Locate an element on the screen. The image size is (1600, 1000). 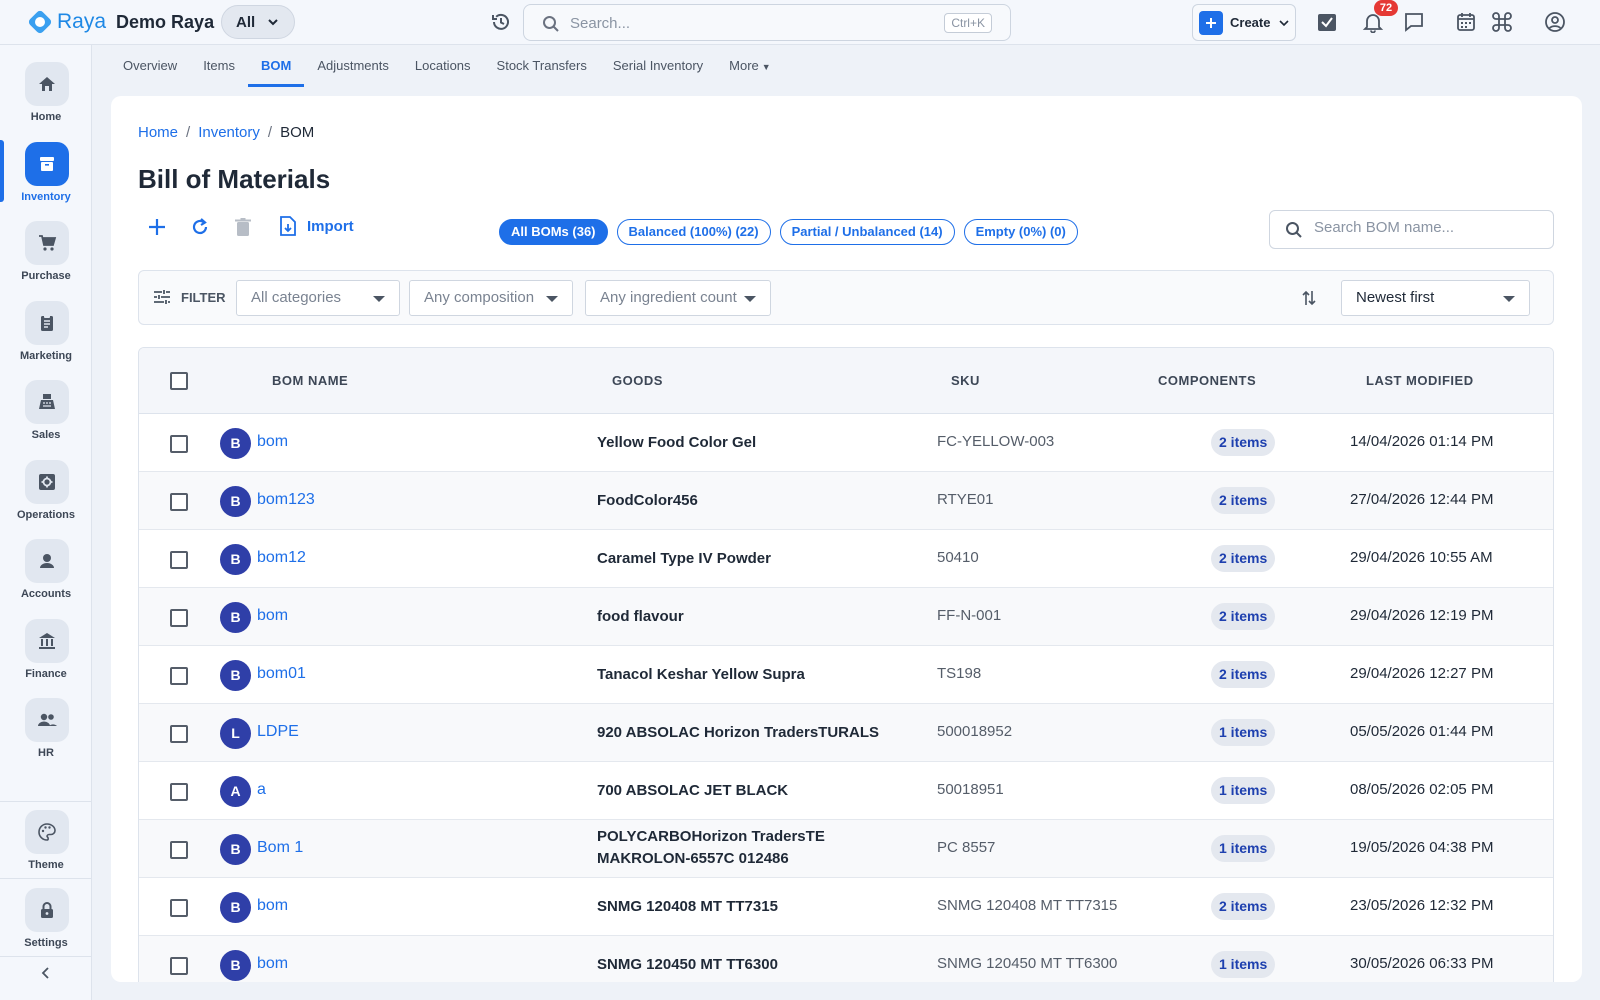
sku-value: 50410 is located at coordinates (958, 557).